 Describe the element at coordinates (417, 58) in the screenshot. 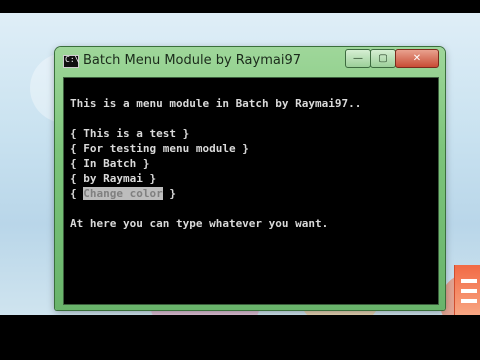

I see `close-button: ✕` at that location.